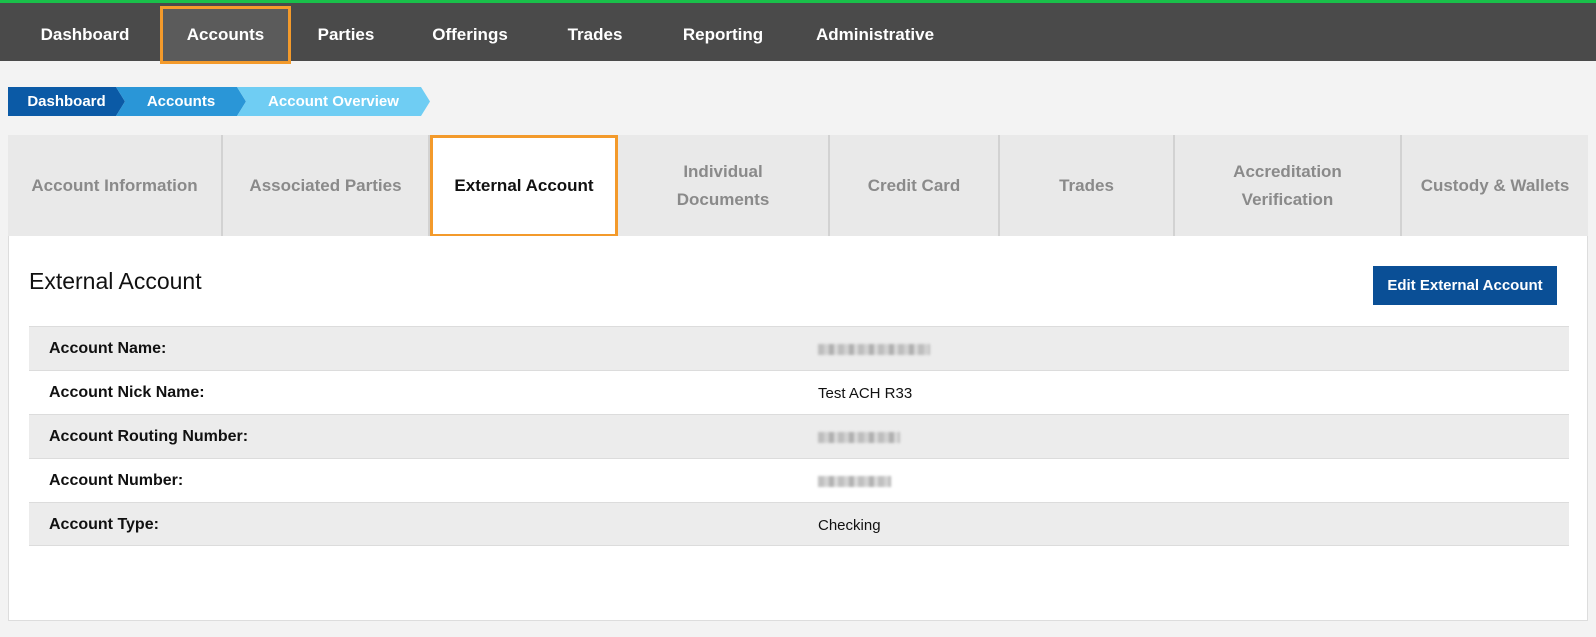 The height and width of the screenshot is (637, 1596). Describe the element at coordinates (799, 524) in the screenshot. I see `table-row: Account Type: Checking` at that location.